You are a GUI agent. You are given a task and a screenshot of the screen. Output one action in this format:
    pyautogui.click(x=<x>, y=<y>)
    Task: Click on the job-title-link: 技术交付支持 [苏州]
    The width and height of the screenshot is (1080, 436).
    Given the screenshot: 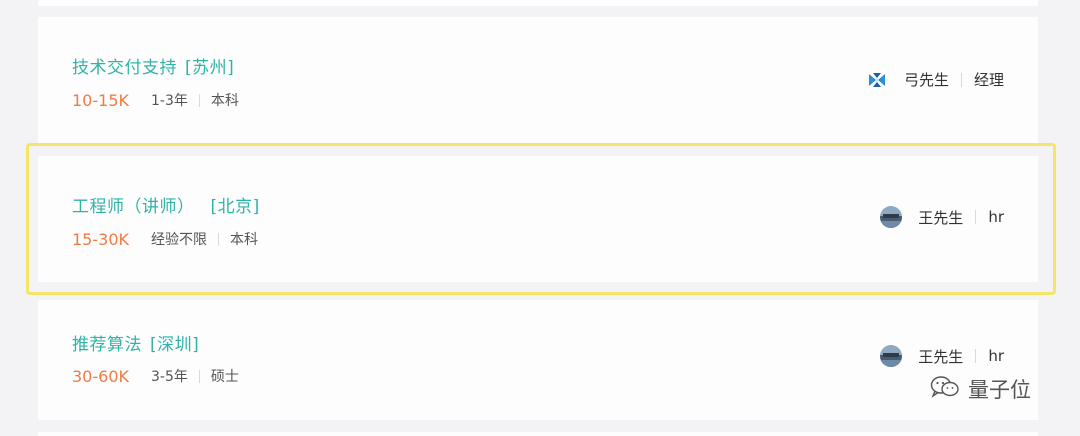 What is the action you would take?
    pyautogui.click(x=153, y=65)
    